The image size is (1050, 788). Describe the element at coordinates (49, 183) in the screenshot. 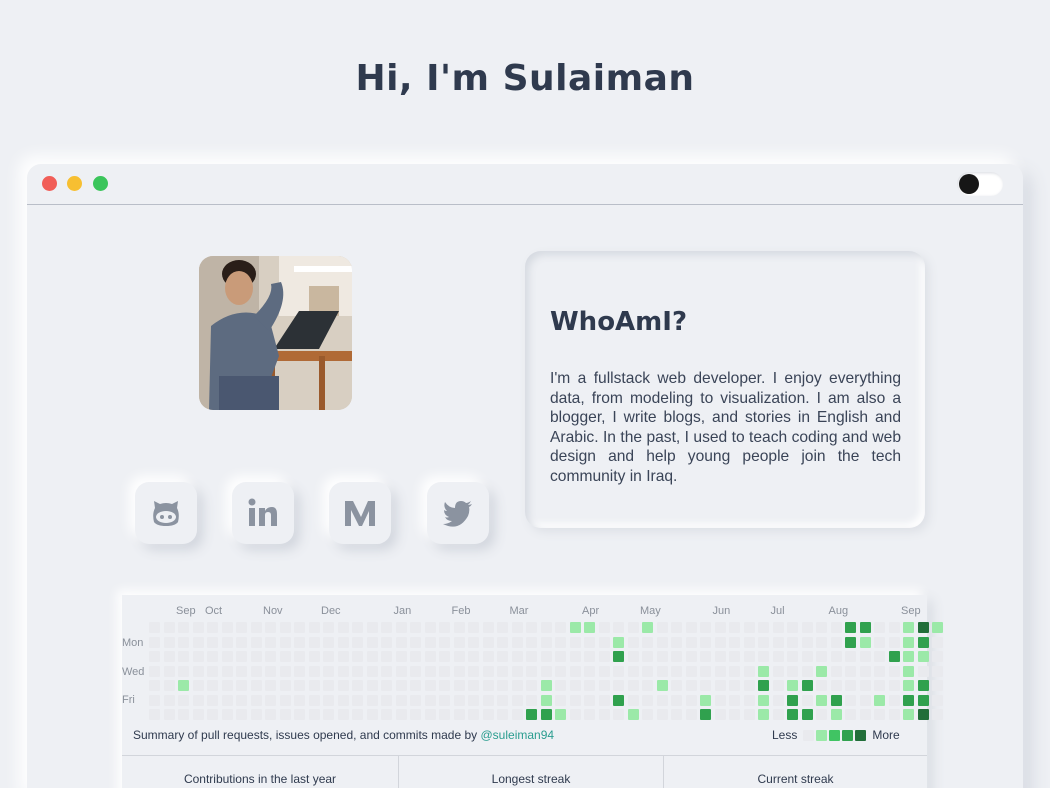

I see `close-dot` at that location.